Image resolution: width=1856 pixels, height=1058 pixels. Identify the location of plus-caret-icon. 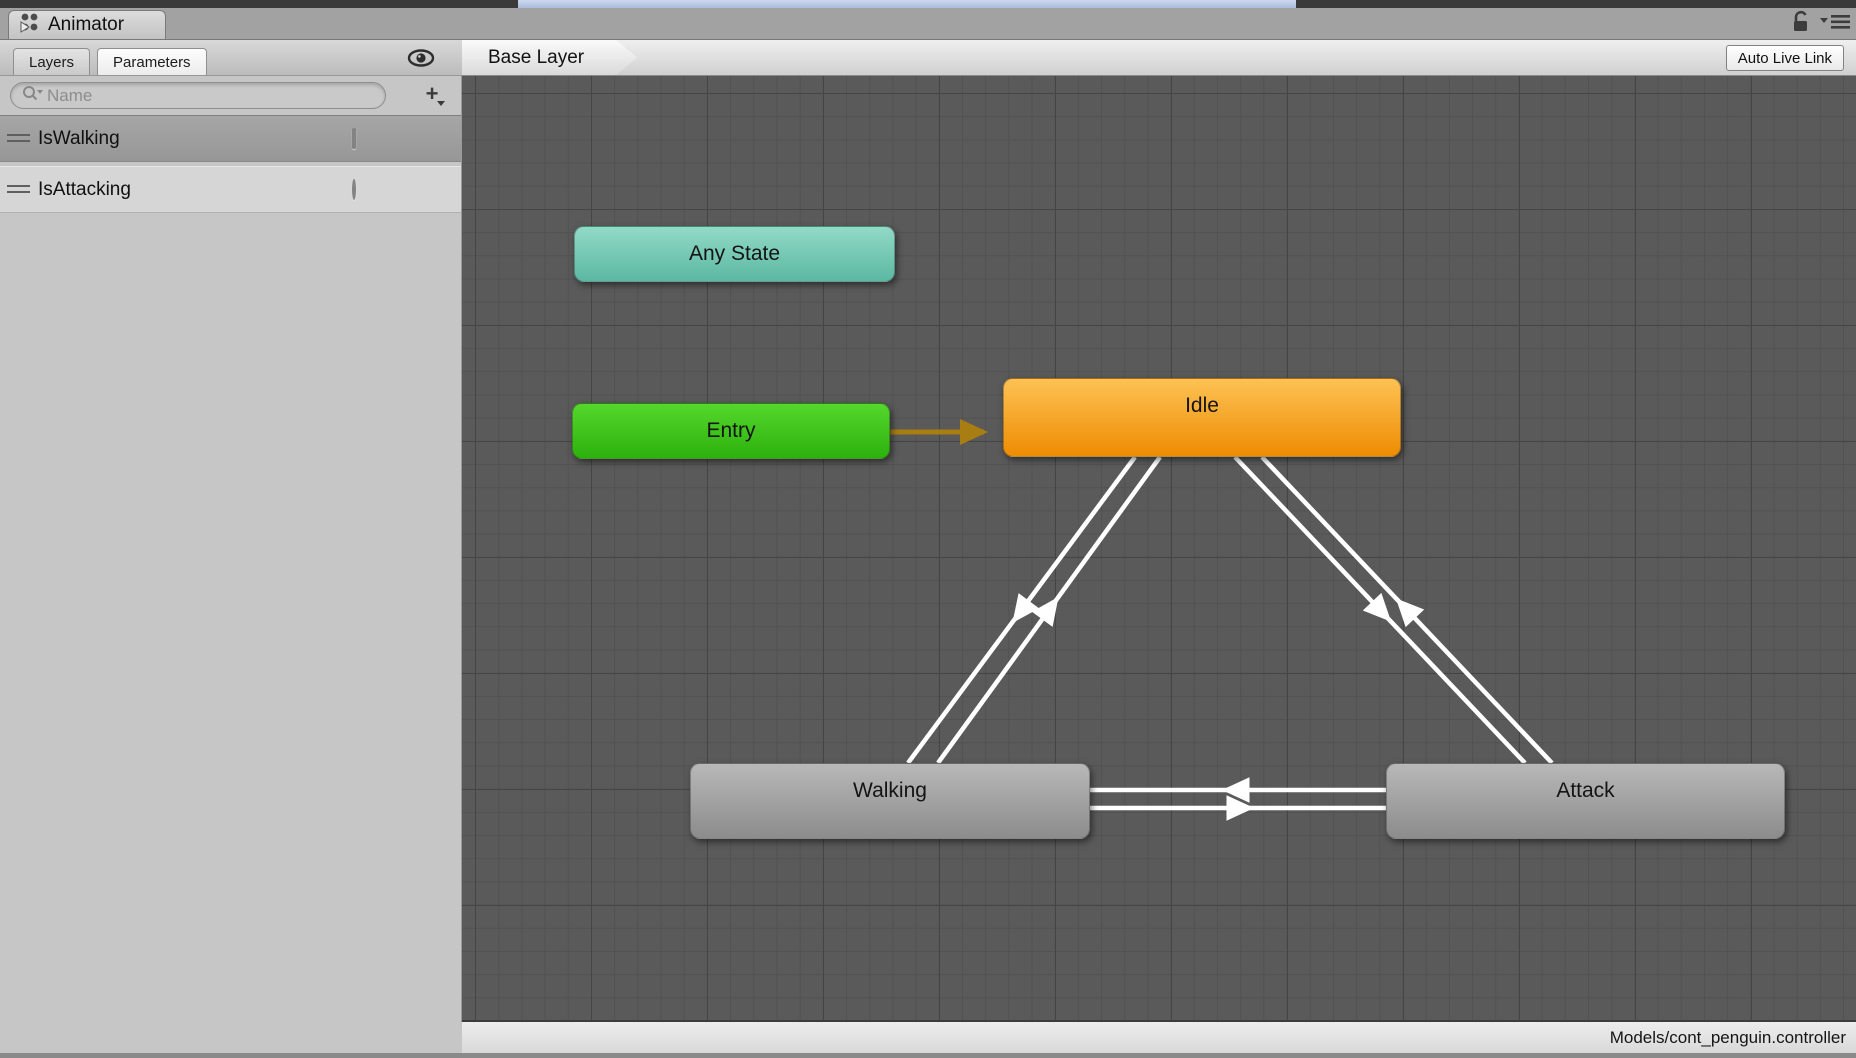
(441, 103).